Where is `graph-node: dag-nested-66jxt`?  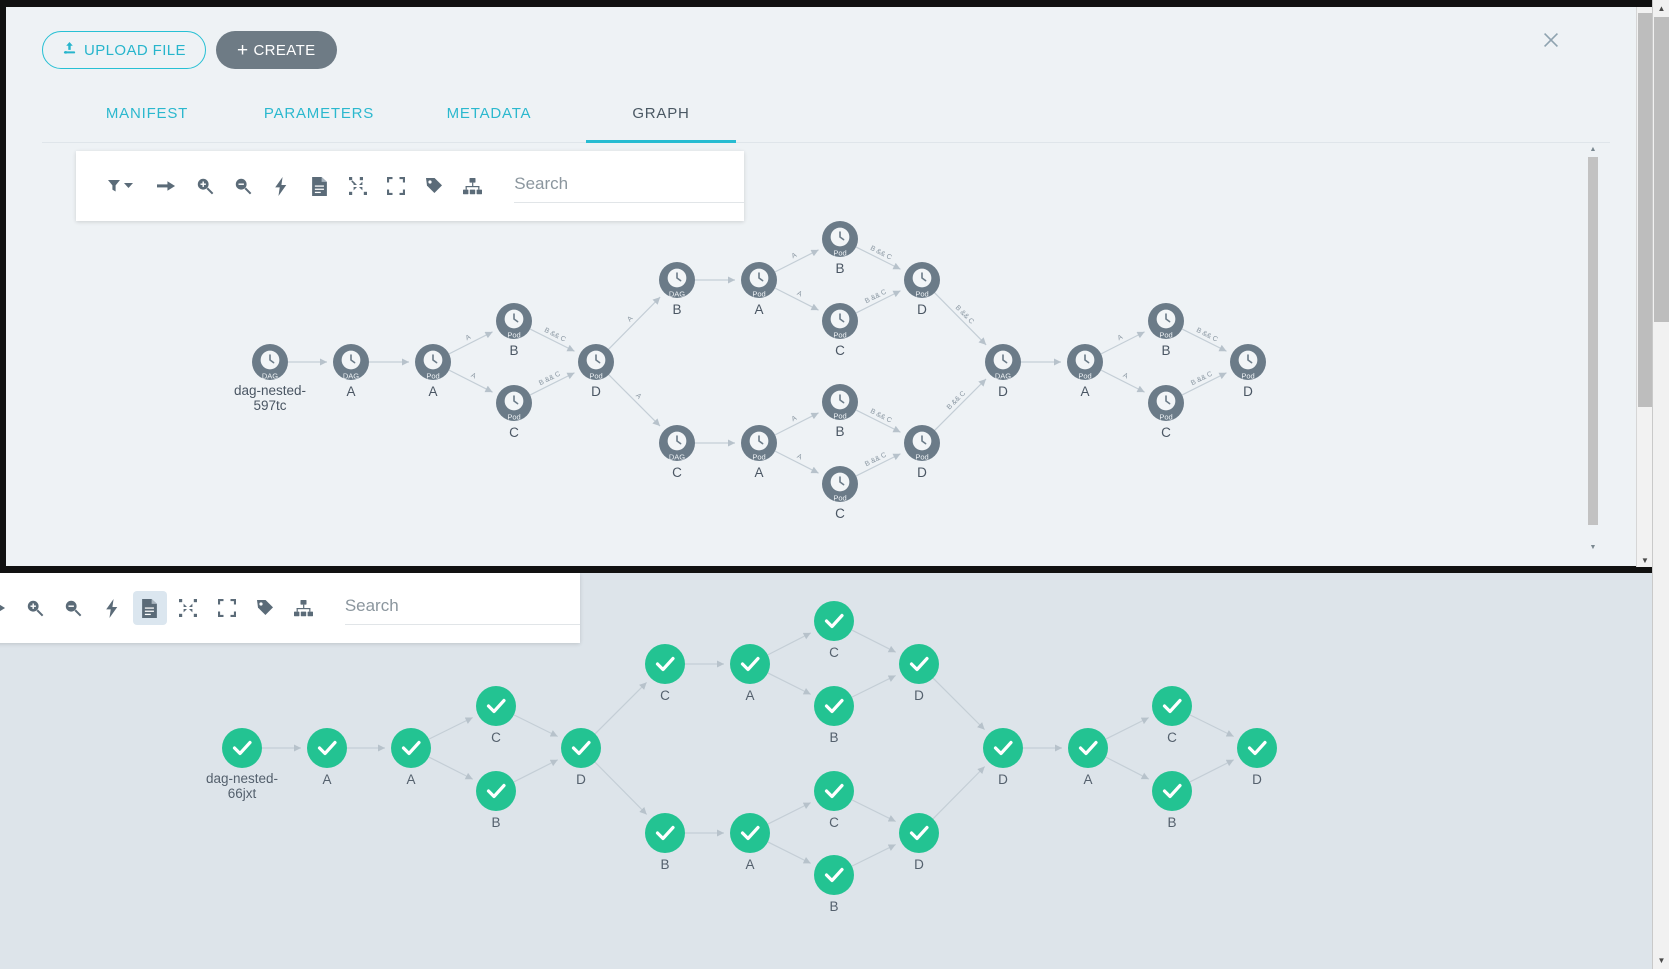
graph-node: dag-nested-66jxt is located at coordinates (242, 764).